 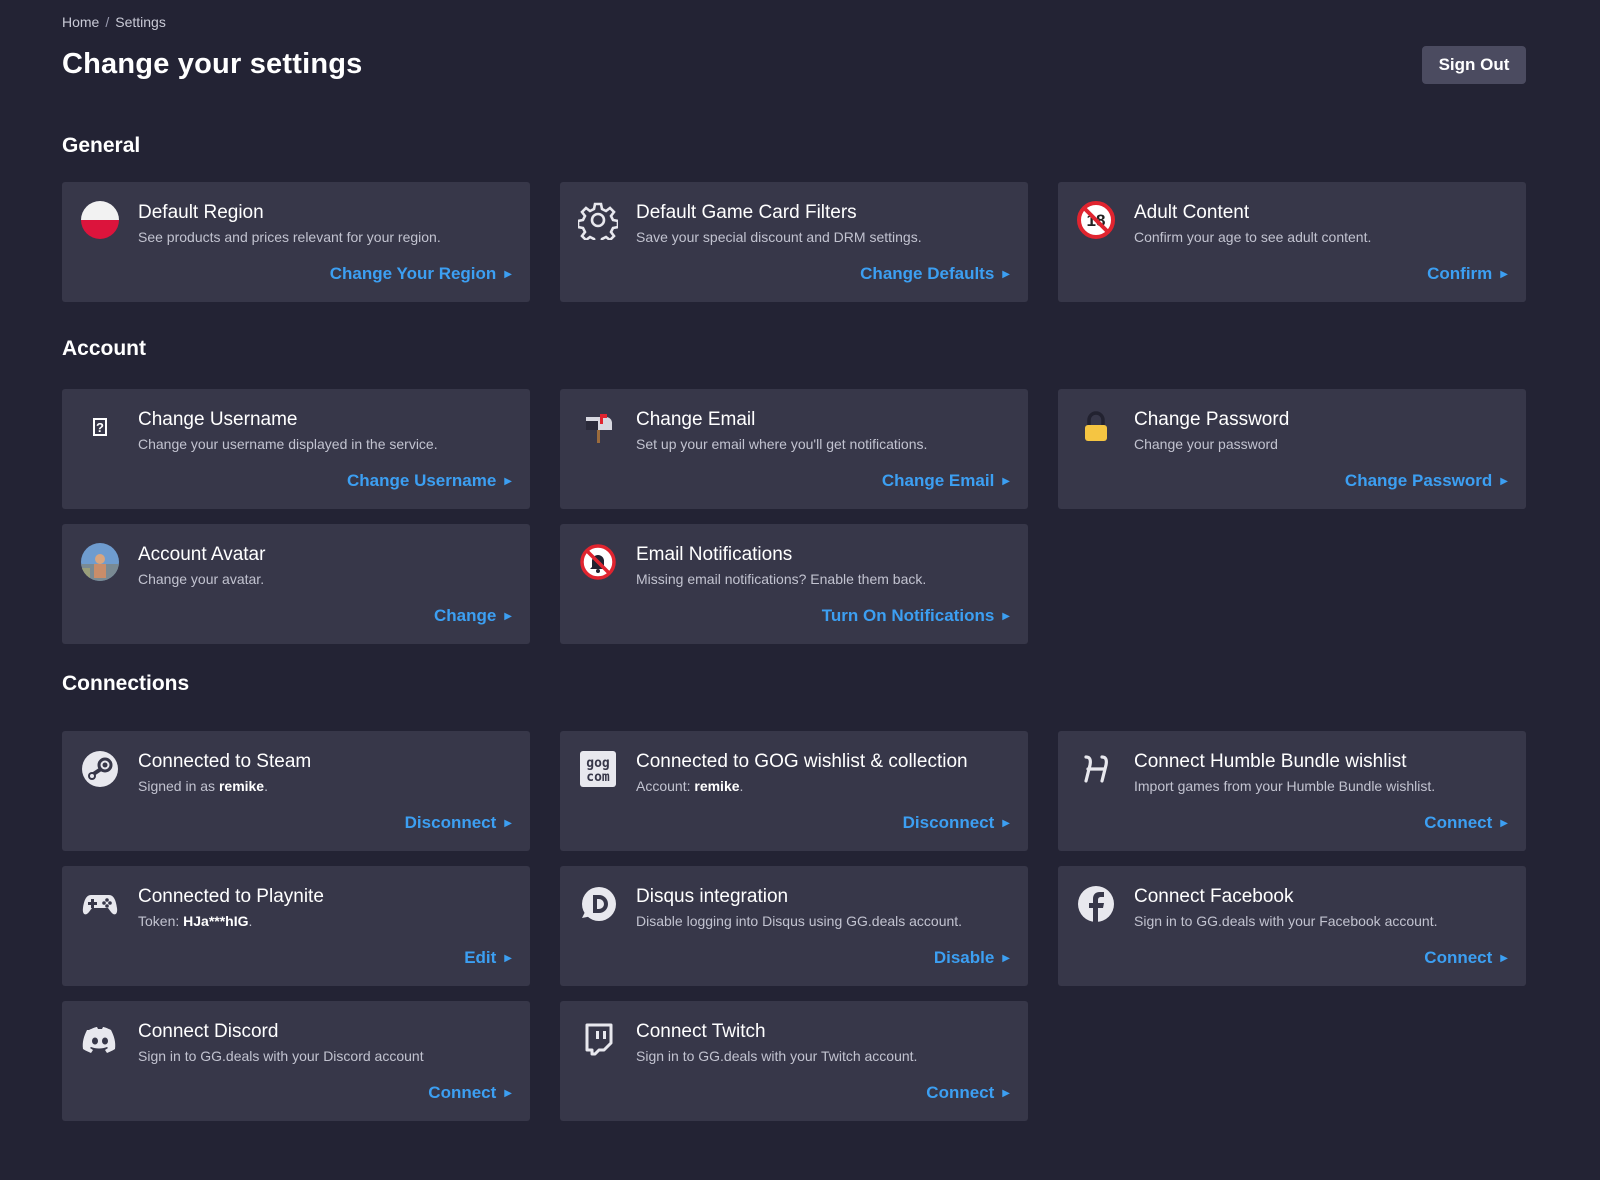 I want to click on edit-playnite-link: Edit ▶, so click(x=488, y=958).